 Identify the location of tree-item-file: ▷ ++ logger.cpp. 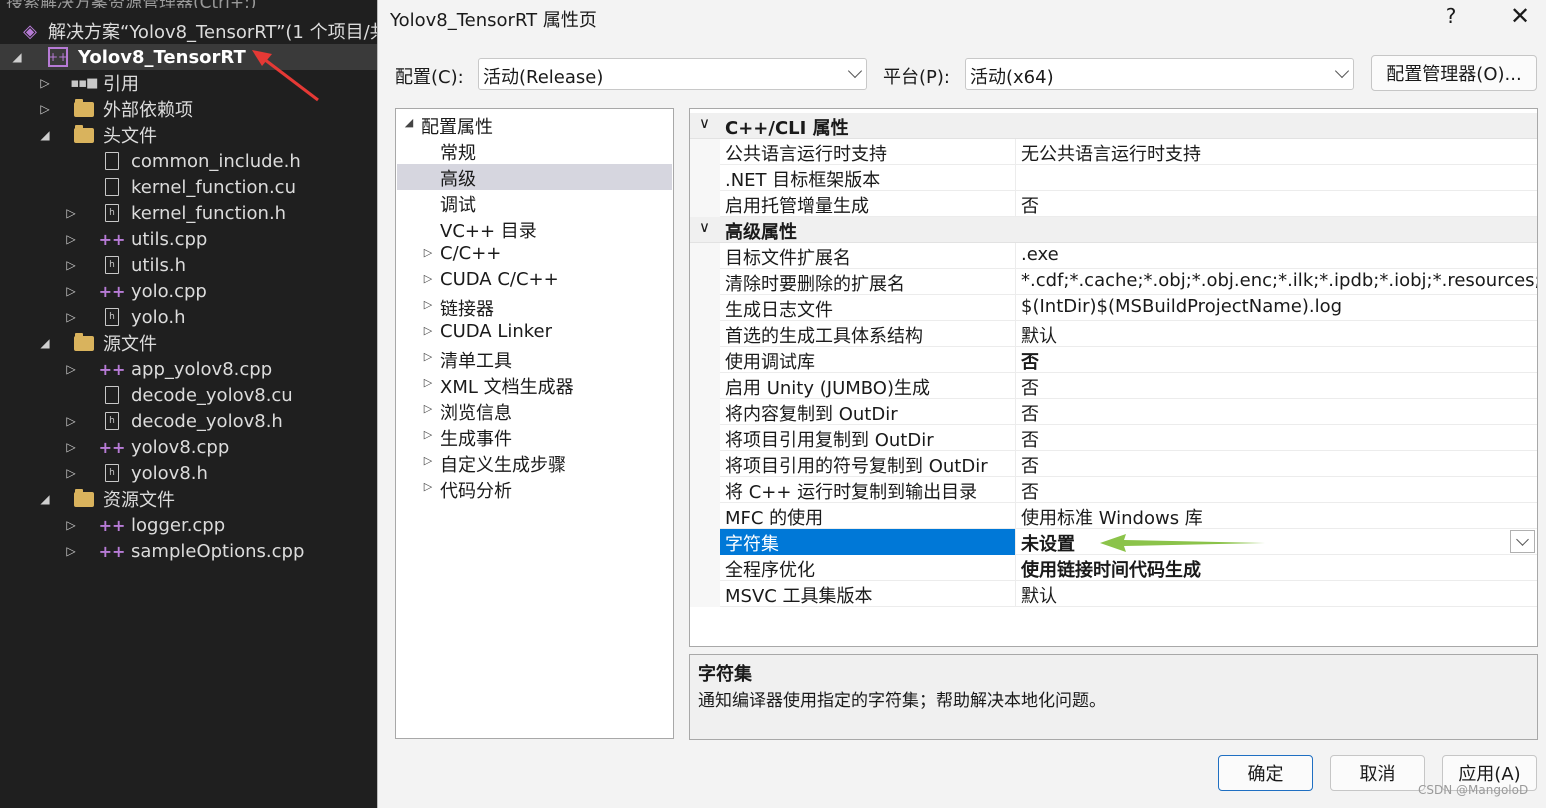
(190, 525).